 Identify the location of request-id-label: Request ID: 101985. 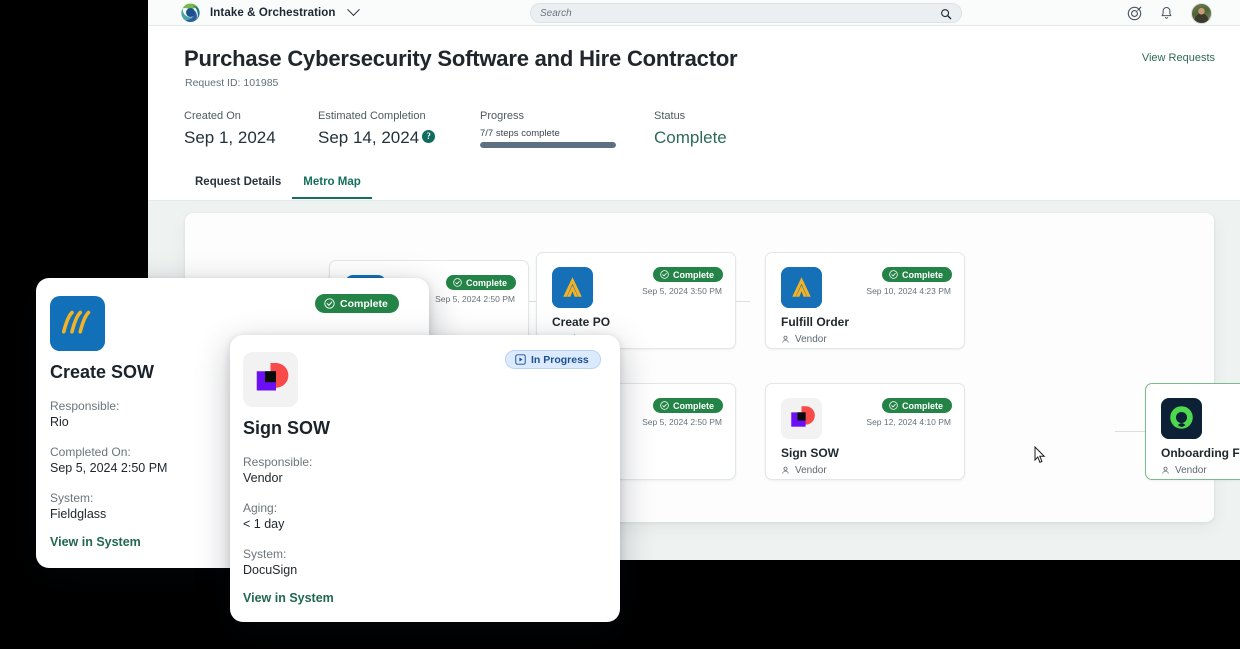
(232, 83).